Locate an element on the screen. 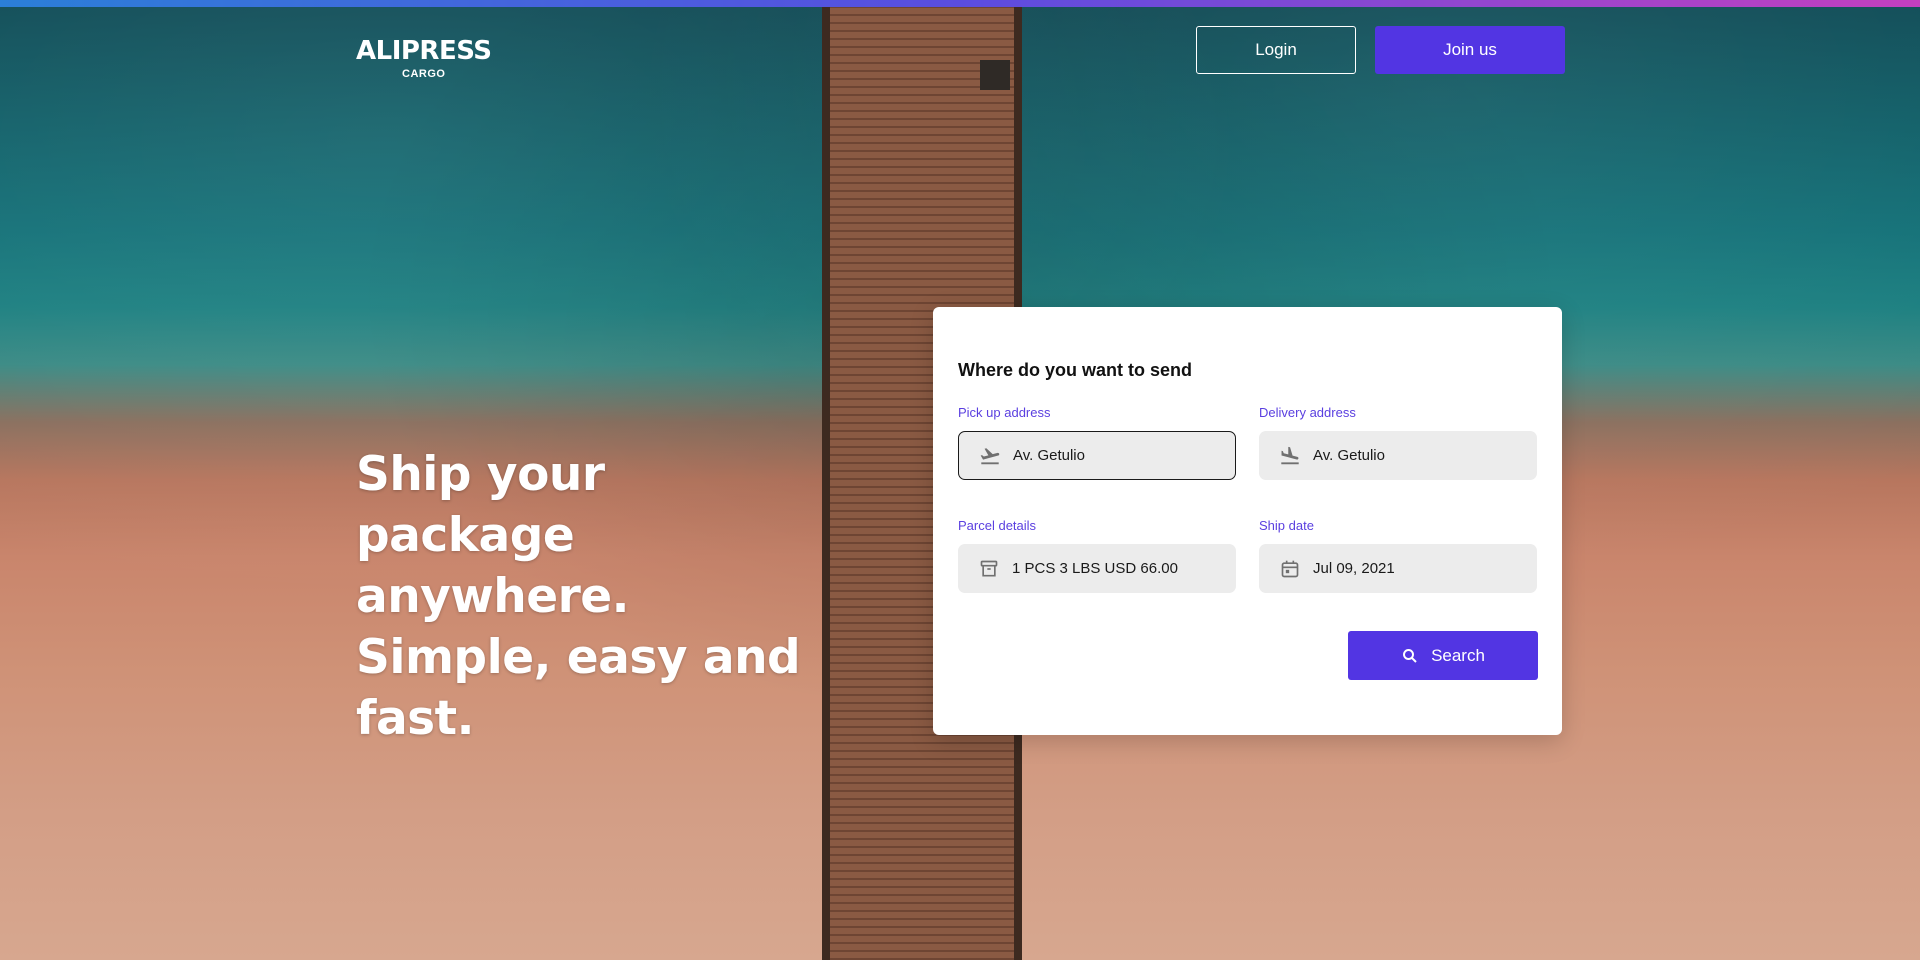 The height and width of the screenshot is (960, 1920). ship-date-input: Jul 09, 2021 is located at coordinates (1398, 568).